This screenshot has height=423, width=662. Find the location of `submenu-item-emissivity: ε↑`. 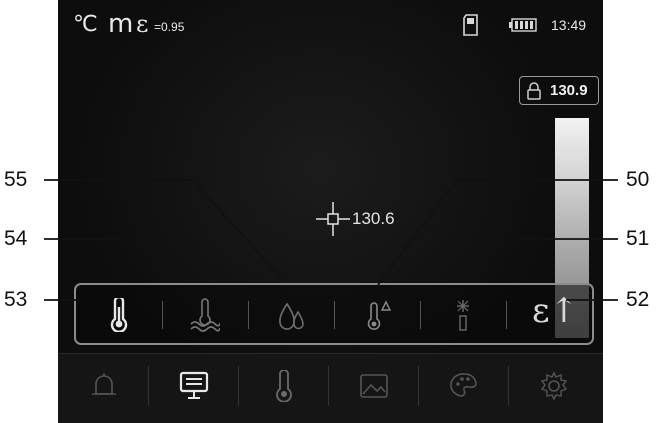

submenu-item-emissivity: ε↑ is located at coordinates (549, 314).